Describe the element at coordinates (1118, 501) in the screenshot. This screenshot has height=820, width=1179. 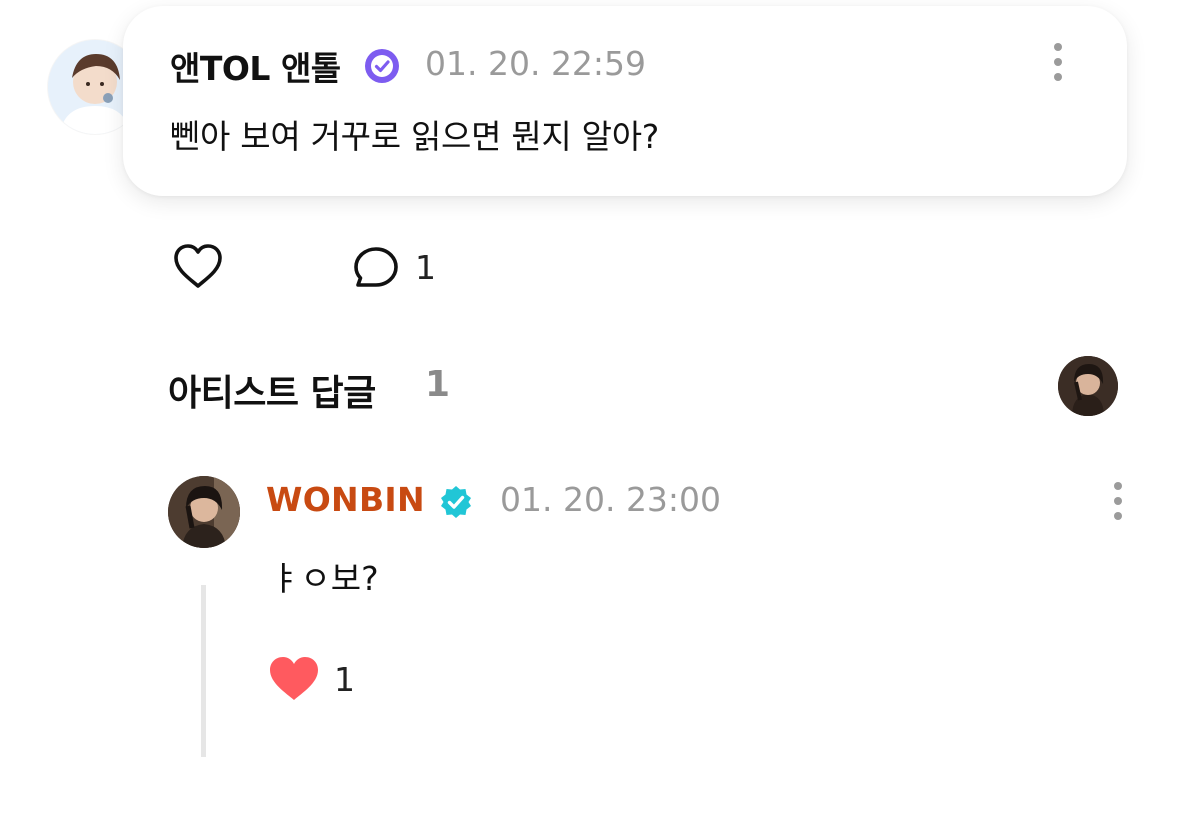
I see `reply-more-icon` at that location.